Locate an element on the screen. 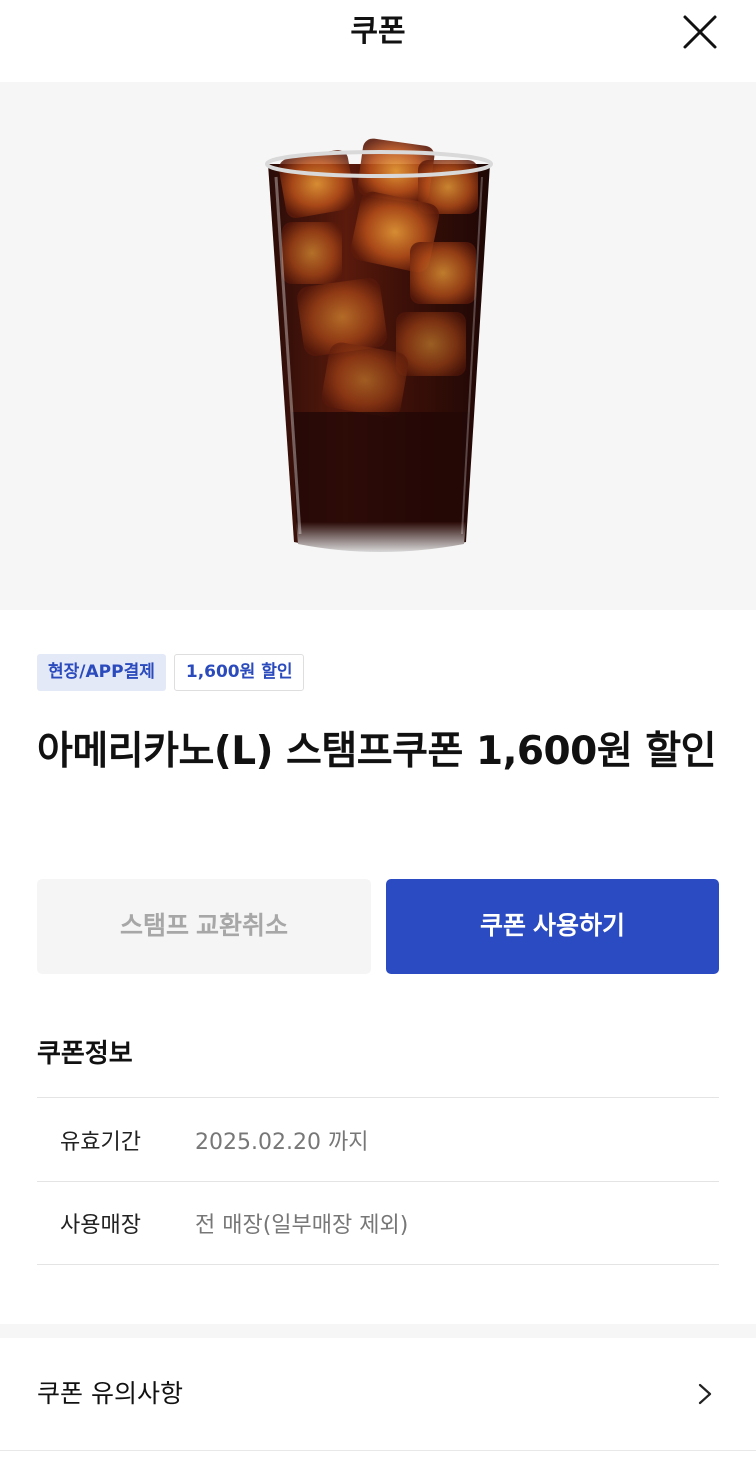  stores-label: 사용매장 is located at coordinates (100, 1225).